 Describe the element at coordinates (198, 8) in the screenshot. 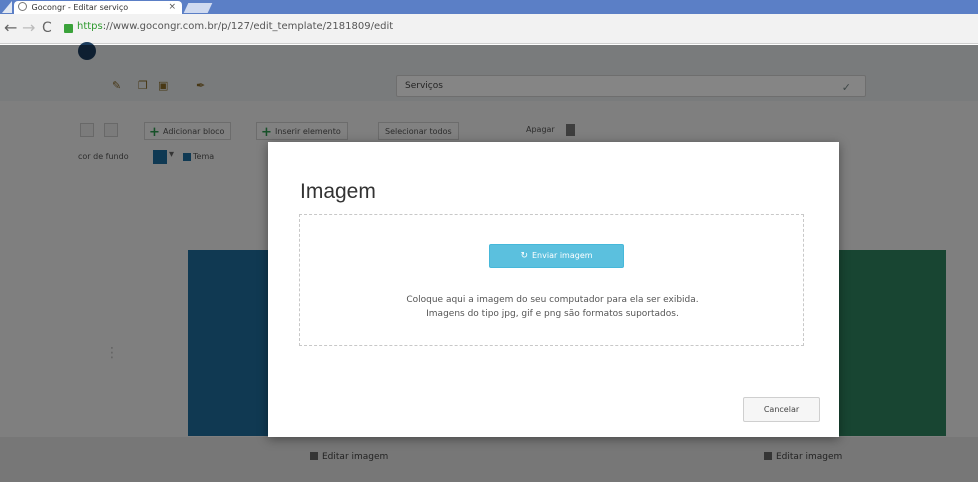

I see `new-tab-button` at that location.